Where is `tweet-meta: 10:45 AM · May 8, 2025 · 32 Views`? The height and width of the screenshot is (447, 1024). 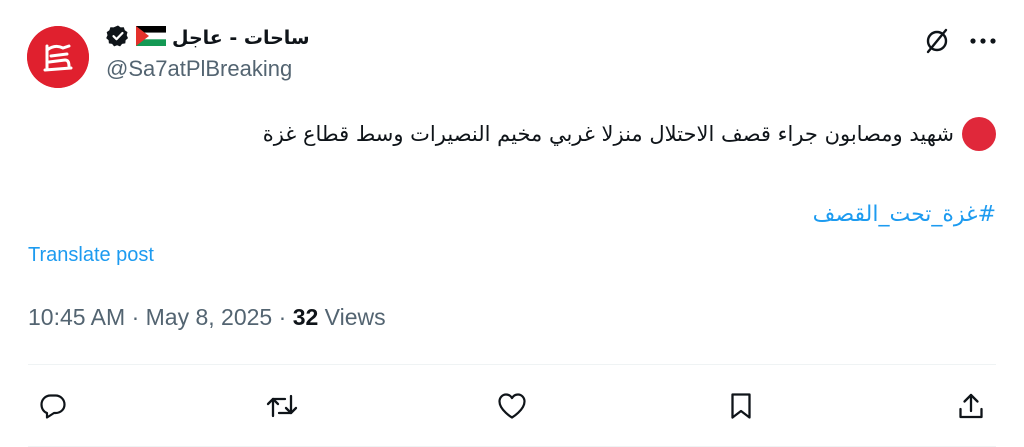 tweet-meta: 10:45 AM · May 8, 2025 · 32 Views is located at coordinates (207, 317).